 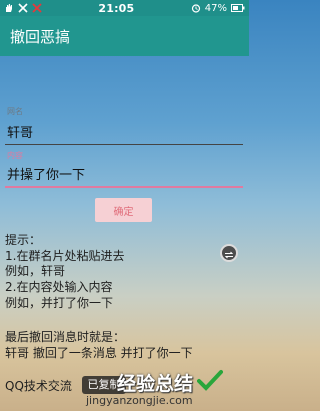 What do you see at coordinates (125, 176) in the screenshot?
I see `content-field` at bounding box center [125, 176].